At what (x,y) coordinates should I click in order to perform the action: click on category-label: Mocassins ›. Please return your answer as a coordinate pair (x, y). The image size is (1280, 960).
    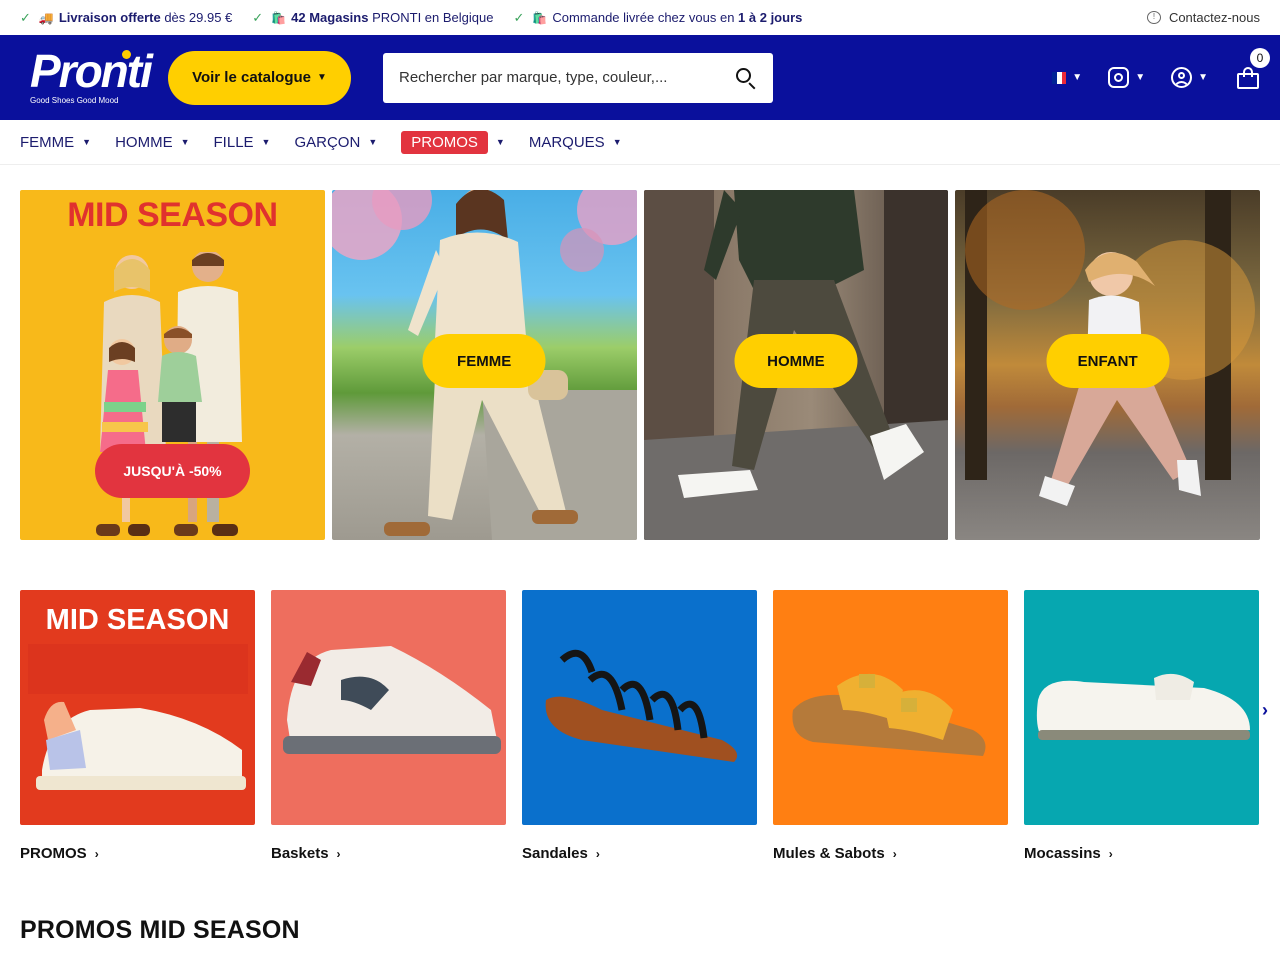
    Looking at the image, I should click on (1141, 853).